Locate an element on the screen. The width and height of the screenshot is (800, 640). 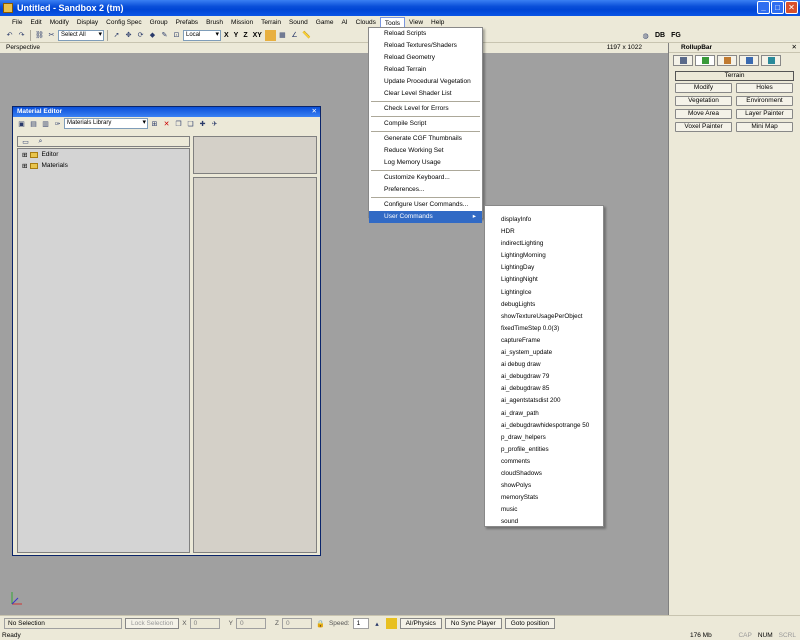
user-command-item: fixedTimeStep 0.0(3) is located at coordinates (544, 329).